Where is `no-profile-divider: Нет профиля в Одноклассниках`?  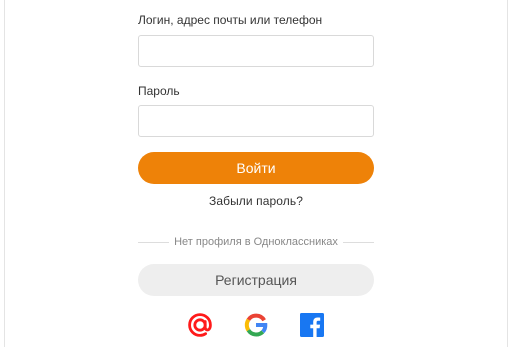
no-profile-divider: Нет профиля в Одноклассниках is located at coordinates (256, 242).